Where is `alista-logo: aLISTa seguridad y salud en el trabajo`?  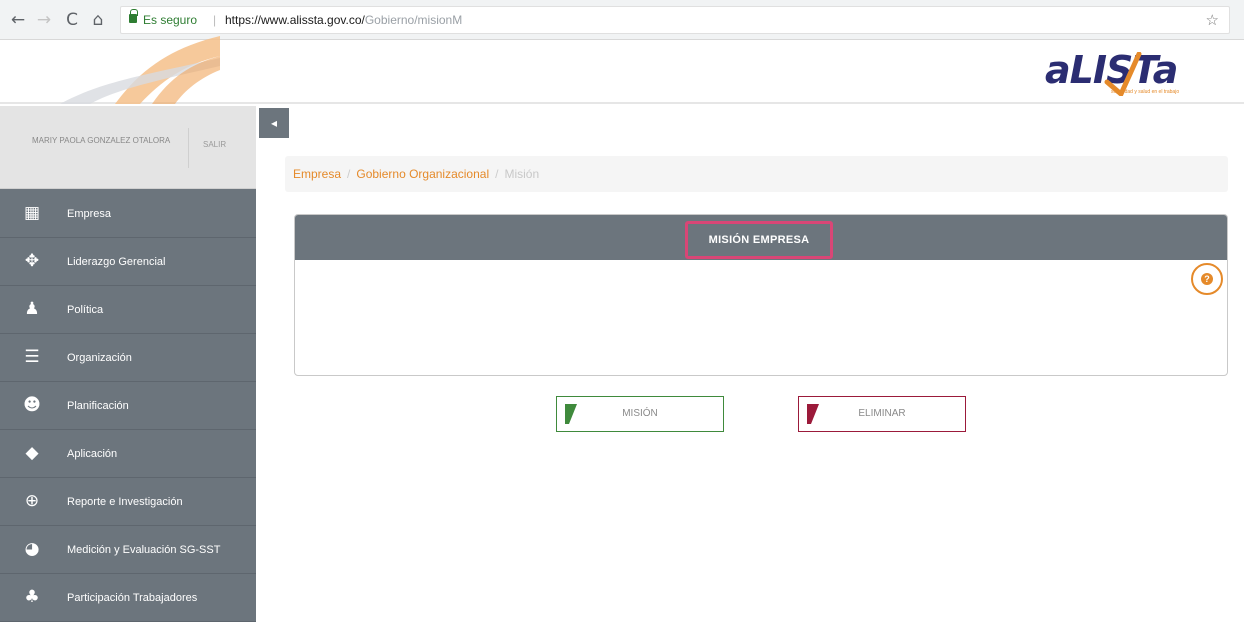
alista-logo: aLISTa seguridad y salud en el trabajo is located at coordinates (1115, 73).